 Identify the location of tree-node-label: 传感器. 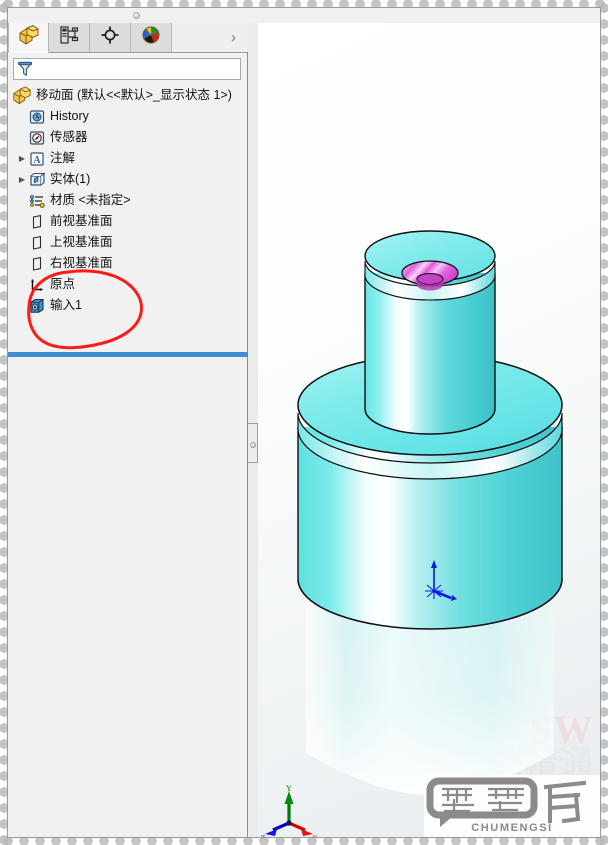
(69, 137).